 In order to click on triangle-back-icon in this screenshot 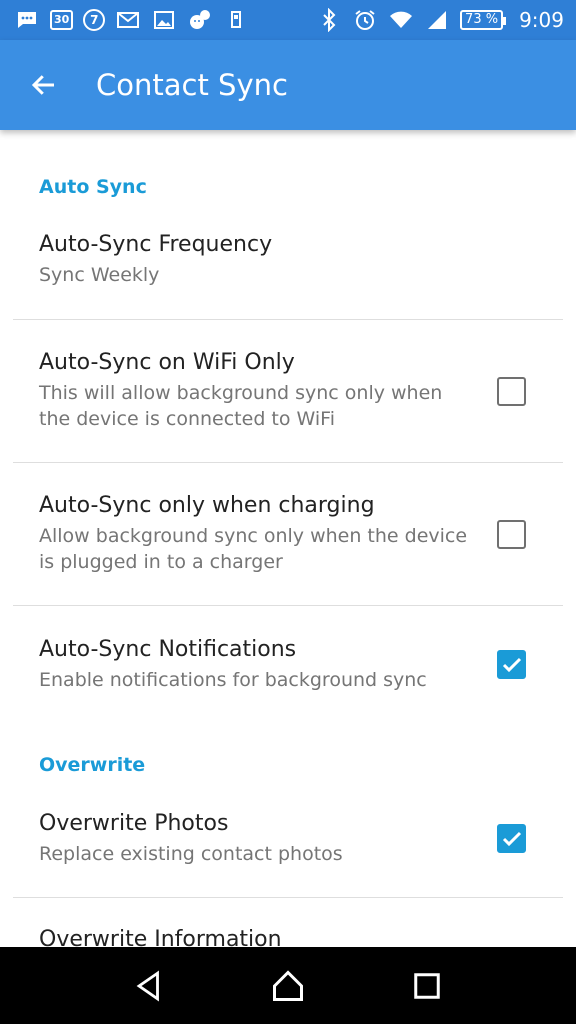, I will do `click(148, 985)`.